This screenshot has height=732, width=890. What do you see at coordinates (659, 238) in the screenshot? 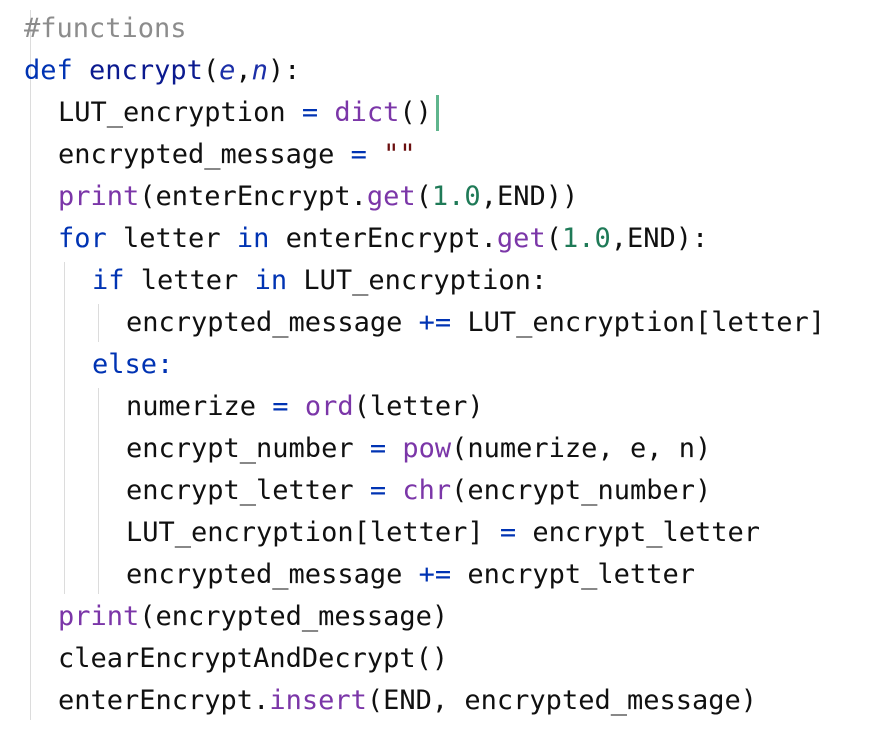
I see `code-token: ,END):` at bounding box center [659, 238].